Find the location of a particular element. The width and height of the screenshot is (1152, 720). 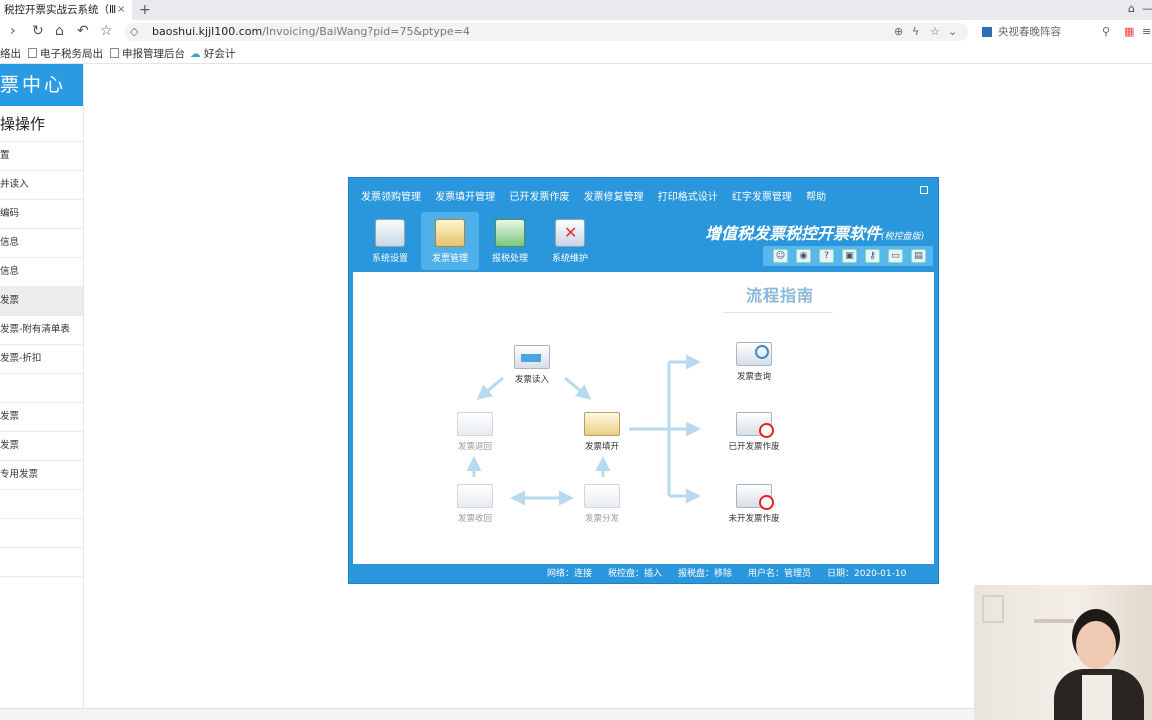

chevron-down-icon: ⌄ is located at coordinates (952, 32).